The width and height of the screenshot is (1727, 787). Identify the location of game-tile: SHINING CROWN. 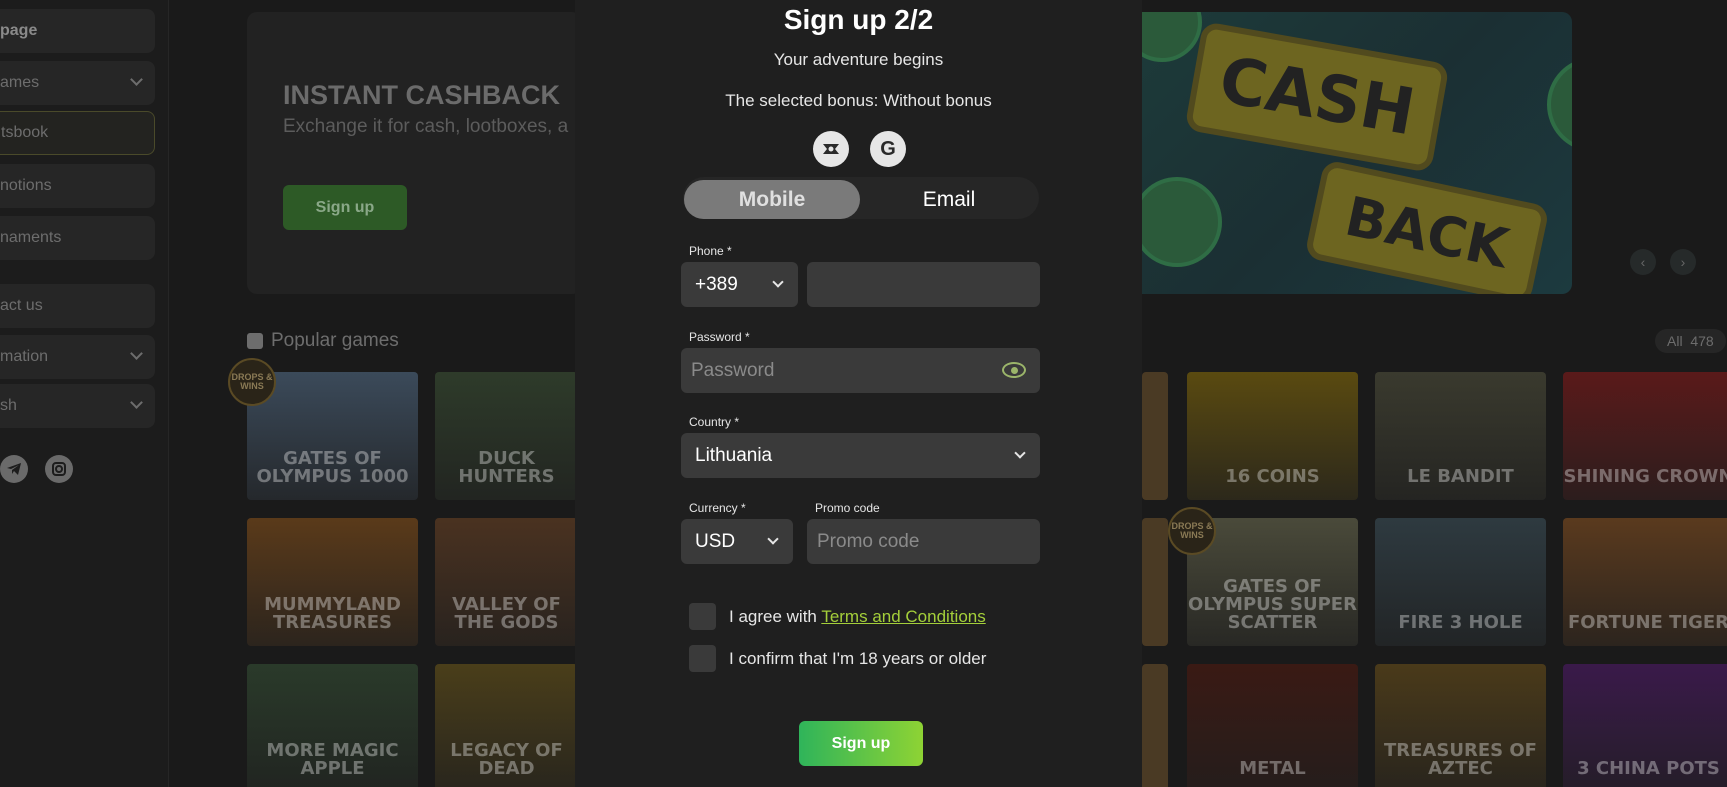
(1645, 436).